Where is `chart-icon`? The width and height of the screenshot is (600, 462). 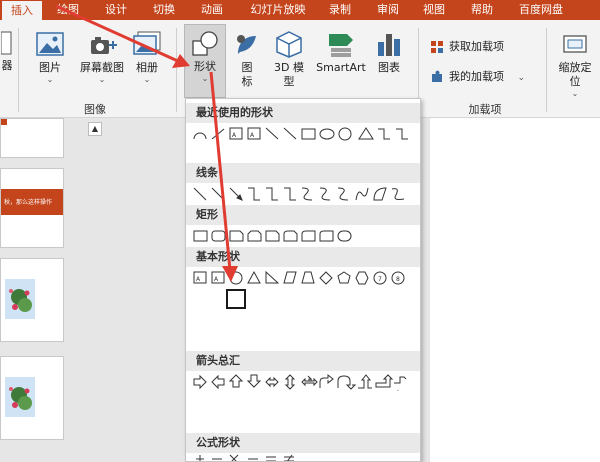
chart-icon is located at coordinates (389, 45).